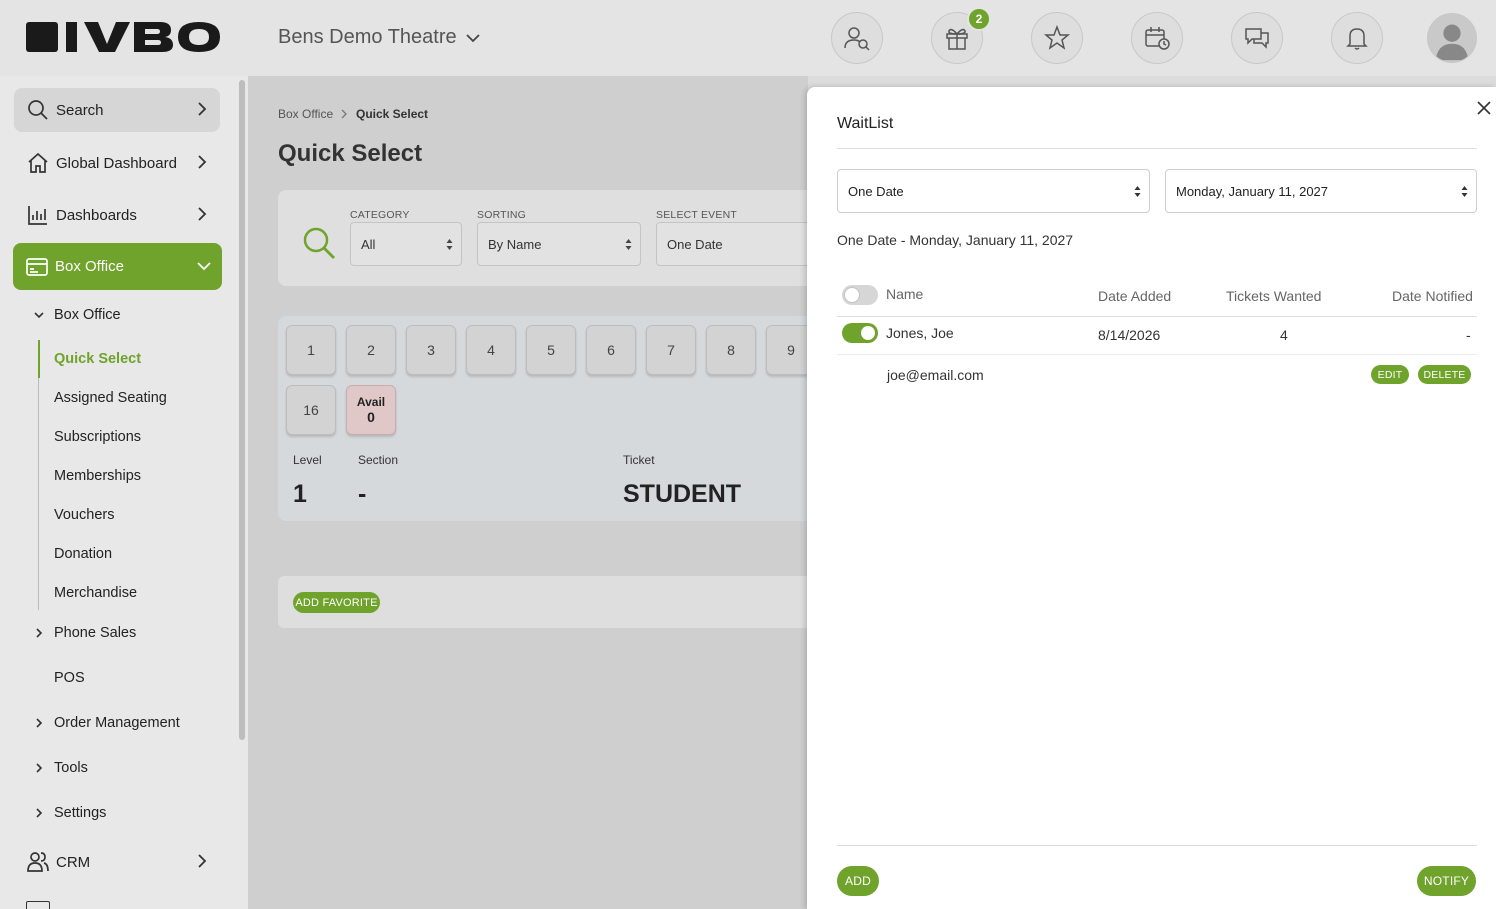  Describe the element at coordinates (87, 315) in the screenshot. I see `sidebar-sub-box-office: Box Office` at that location.